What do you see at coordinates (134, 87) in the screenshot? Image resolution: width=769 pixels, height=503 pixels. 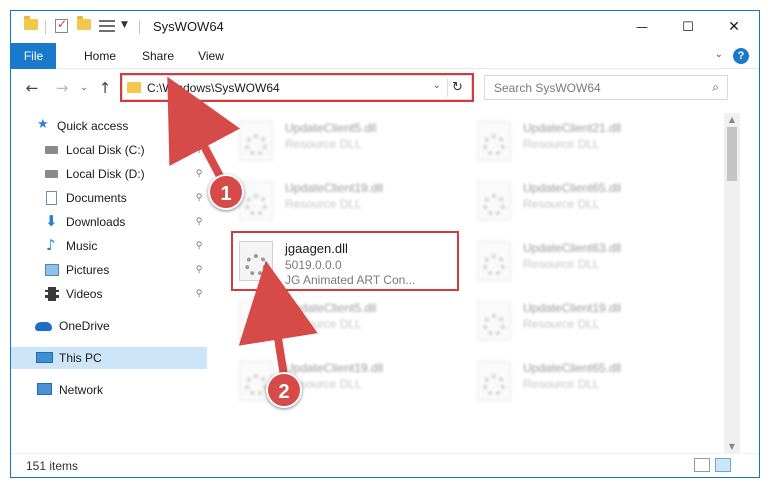 I see `folder-icon` at bounding box center [134, 87].